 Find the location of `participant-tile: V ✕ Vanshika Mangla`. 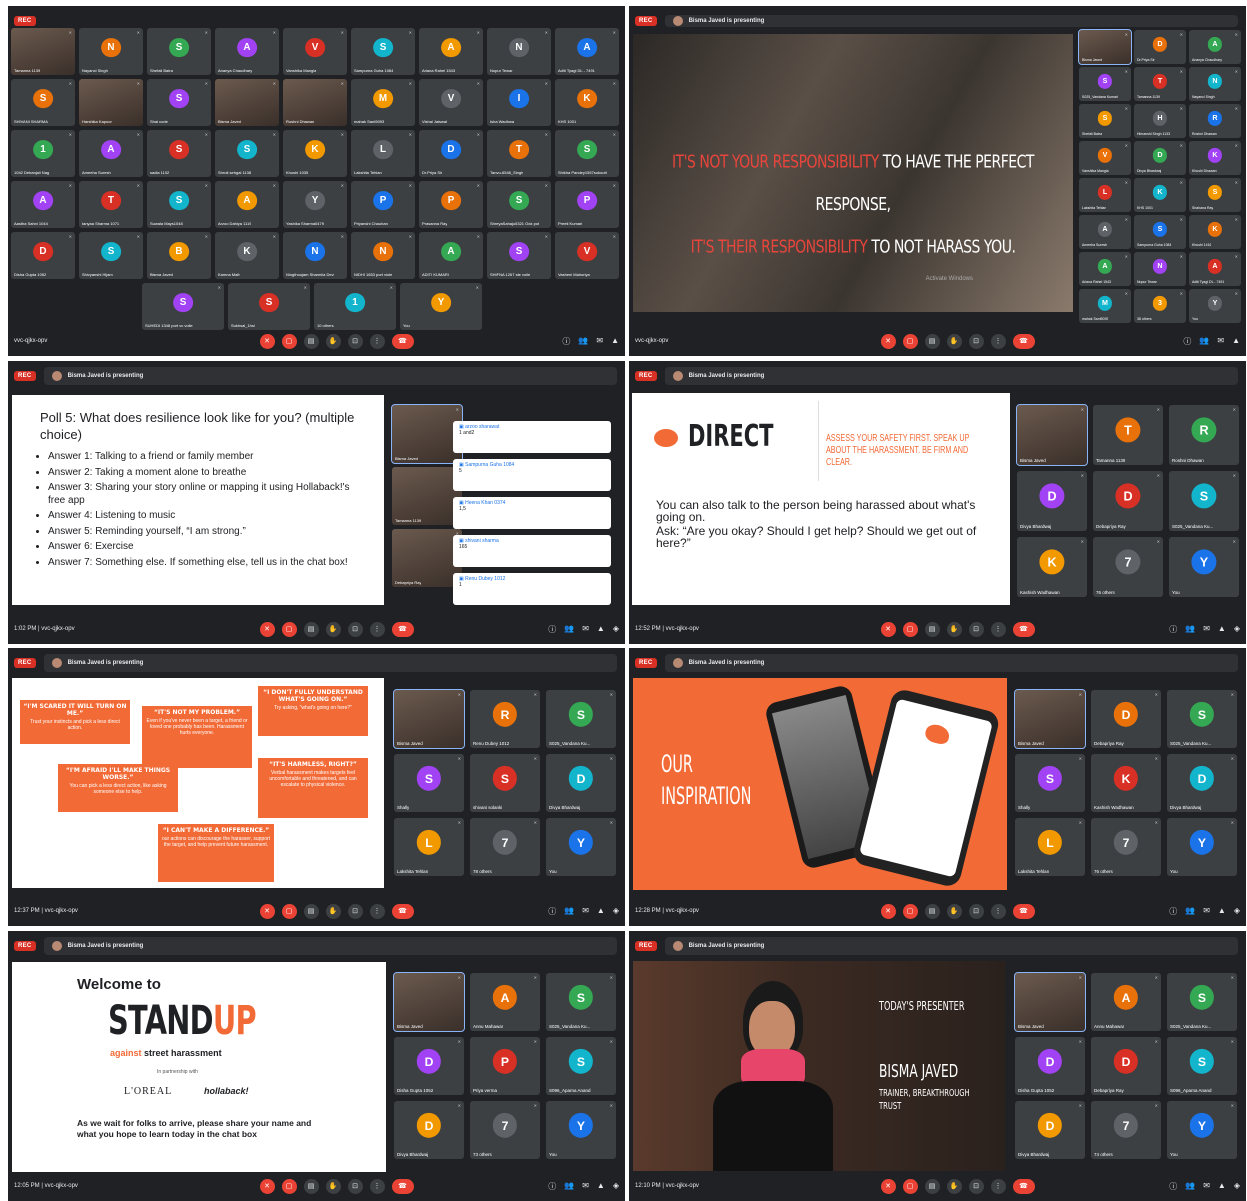

participant-tile: V ✕ Vanshika Mangla is located at coordinates (1105, 158).